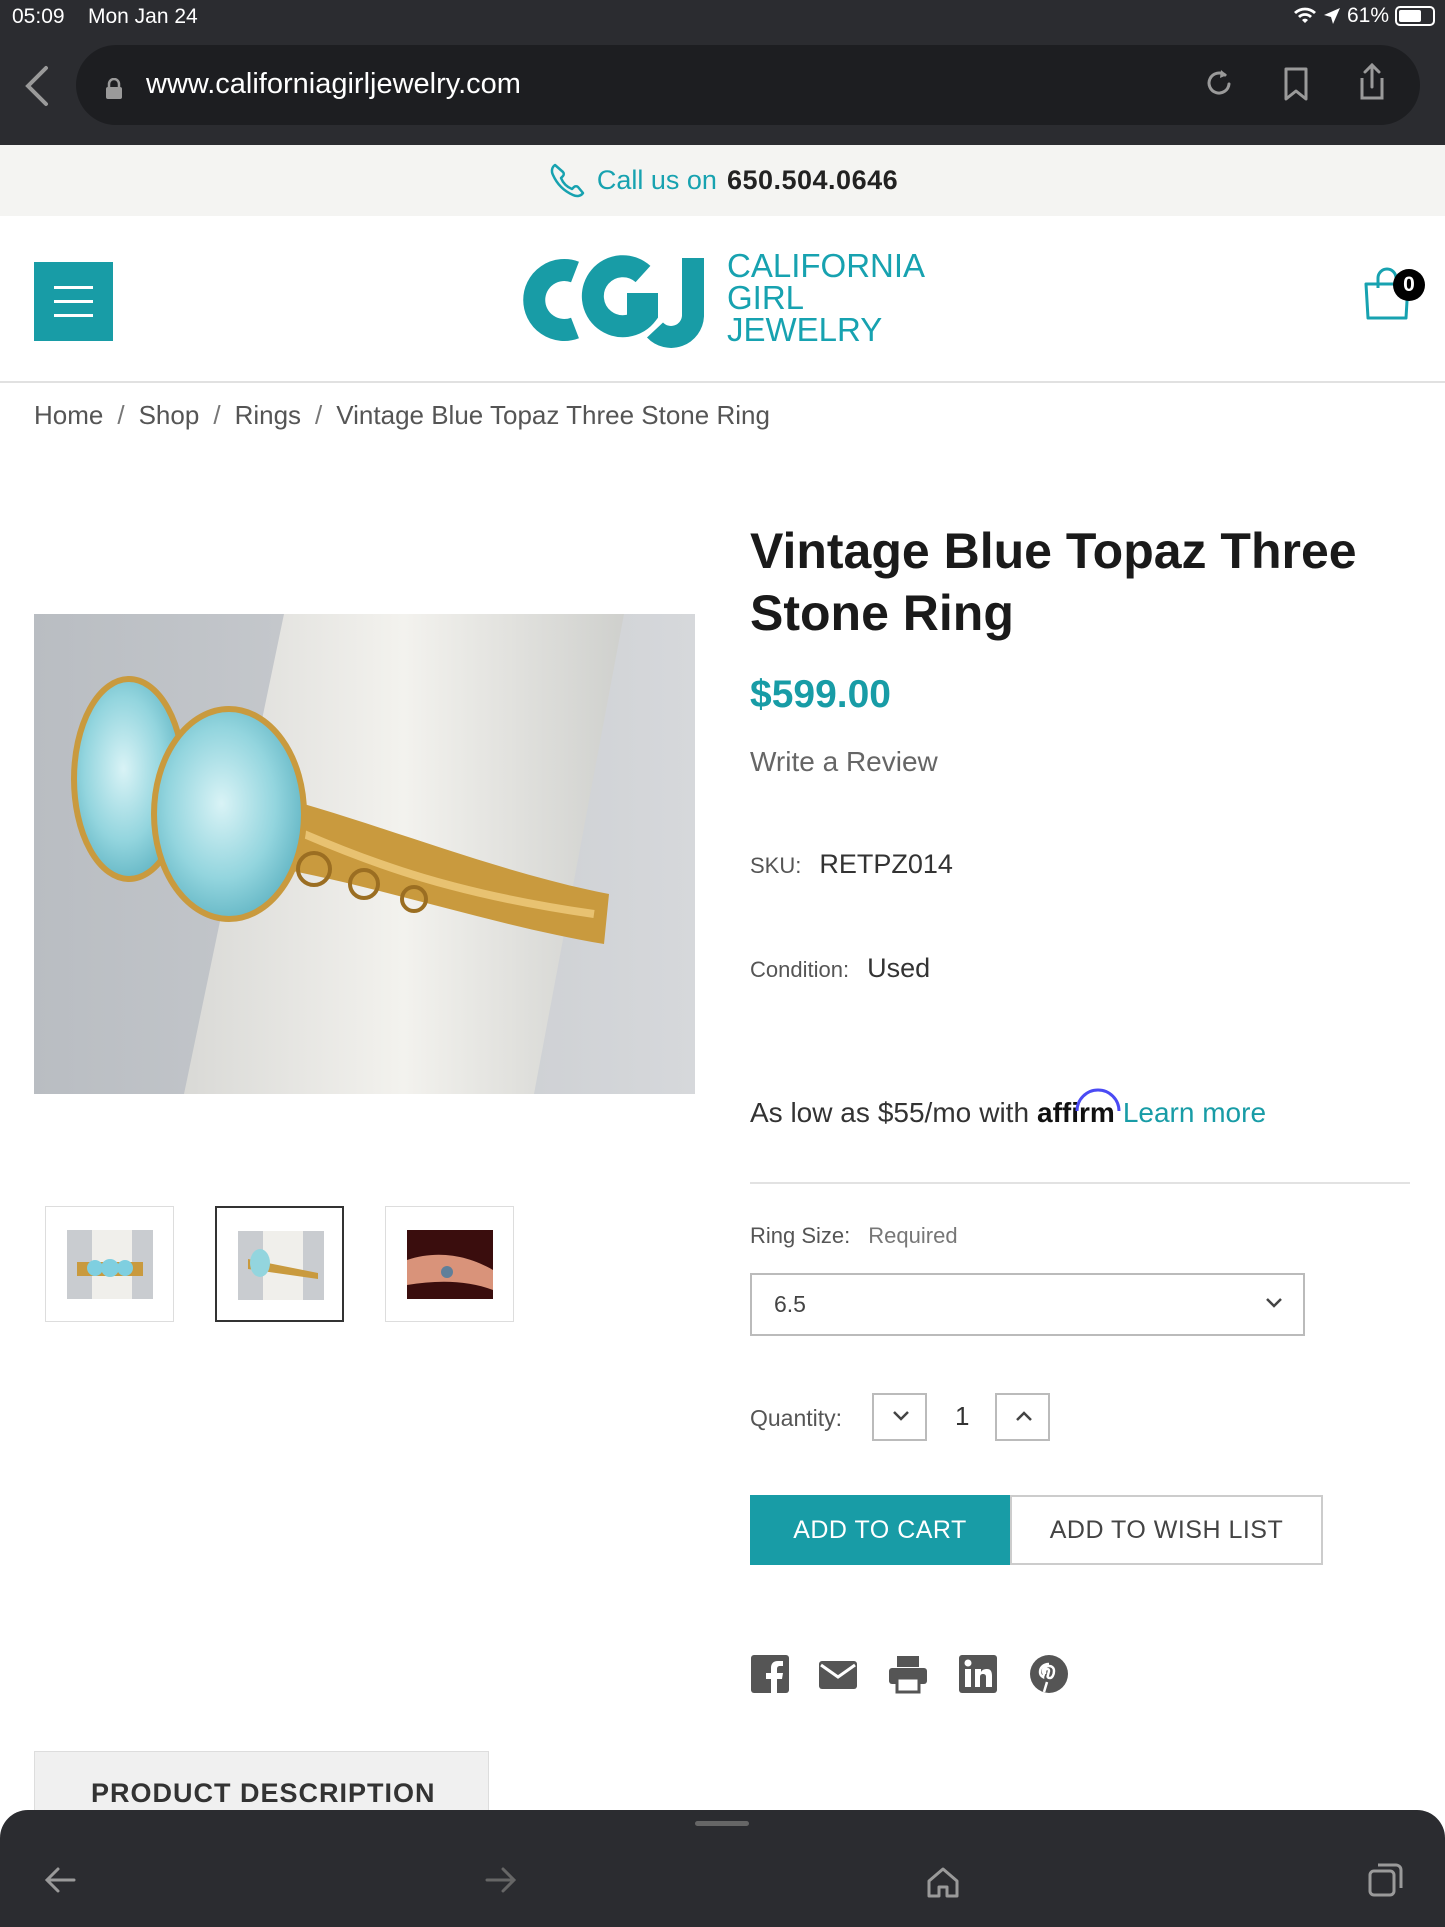 The height and width of the screenshot is (1927, 1445). I want to click on ring-size-value: 6.5, so click(790, 1304).